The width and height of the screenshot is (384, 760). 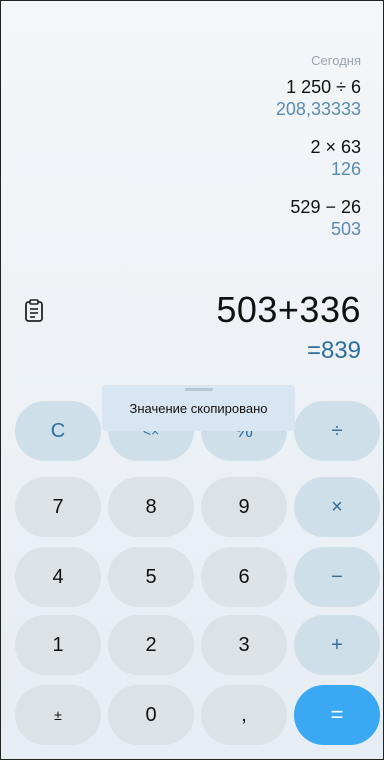 I want to click on copied-toast: Значение скопировано, so click(x=198, y=408).